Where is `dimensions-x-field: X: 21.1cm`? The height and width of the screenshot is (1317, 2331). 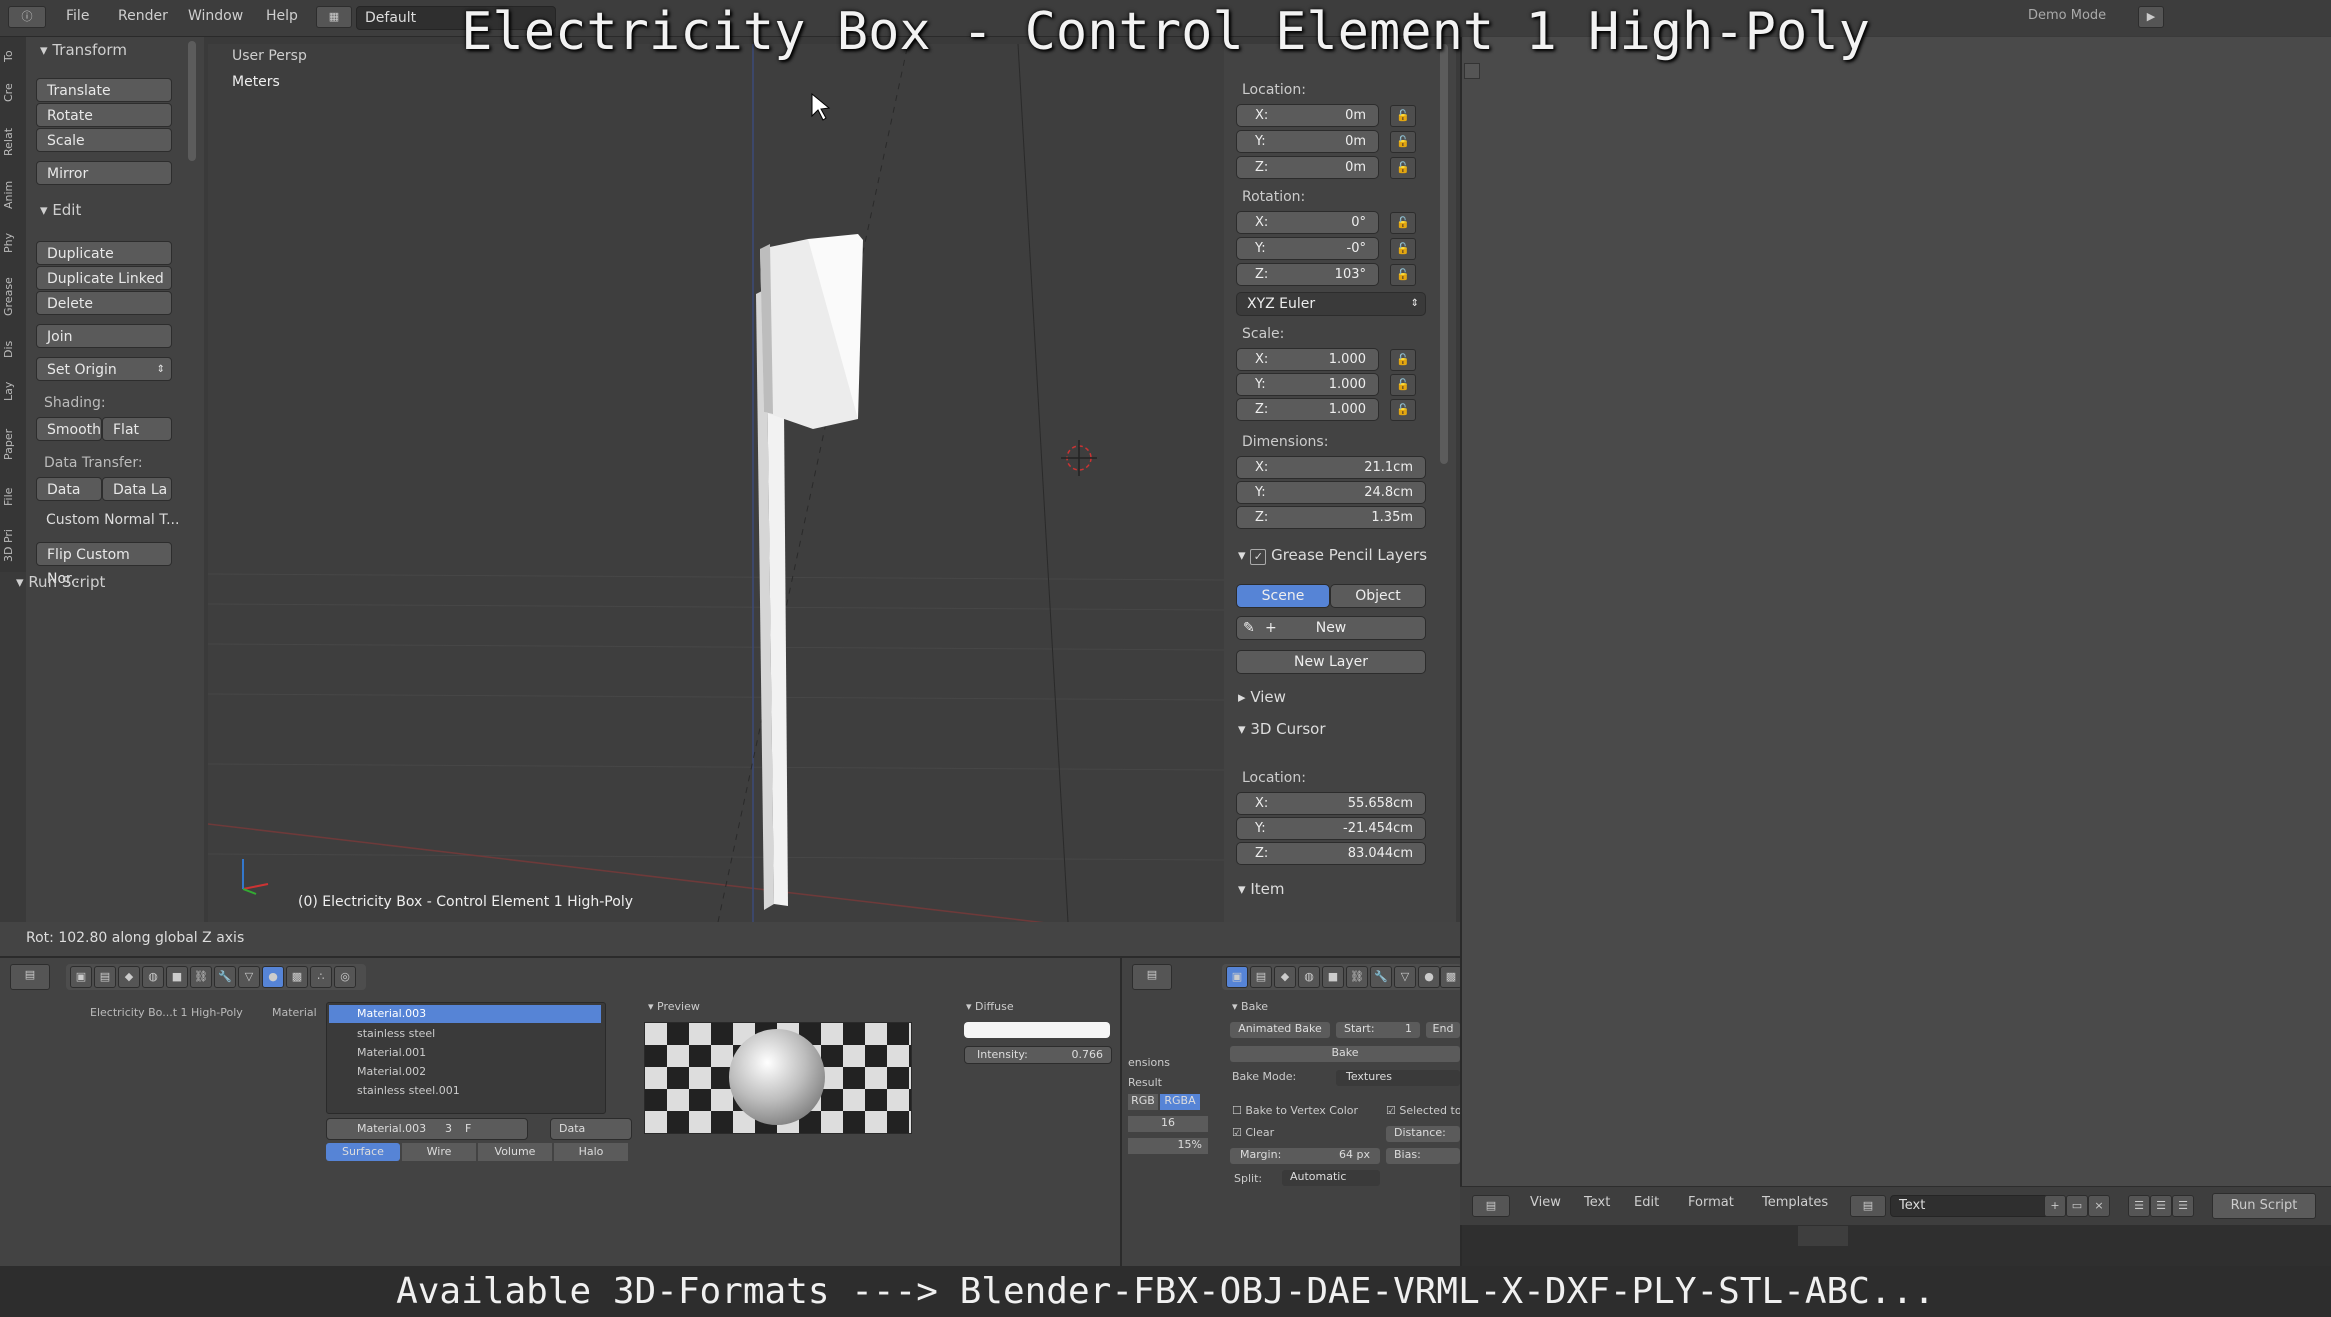
dimensions-x-field: X: 21.1cm is located at coordinates (1331, 467).